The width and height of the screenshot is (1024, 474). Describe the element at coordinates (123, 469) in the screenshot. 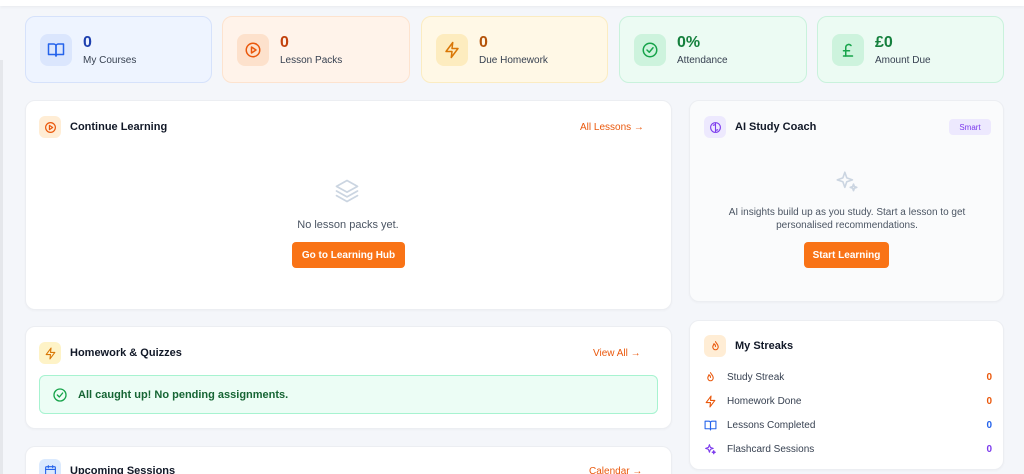

I see `upcoming-sessions-title: Upcoming Sessions` at that location.